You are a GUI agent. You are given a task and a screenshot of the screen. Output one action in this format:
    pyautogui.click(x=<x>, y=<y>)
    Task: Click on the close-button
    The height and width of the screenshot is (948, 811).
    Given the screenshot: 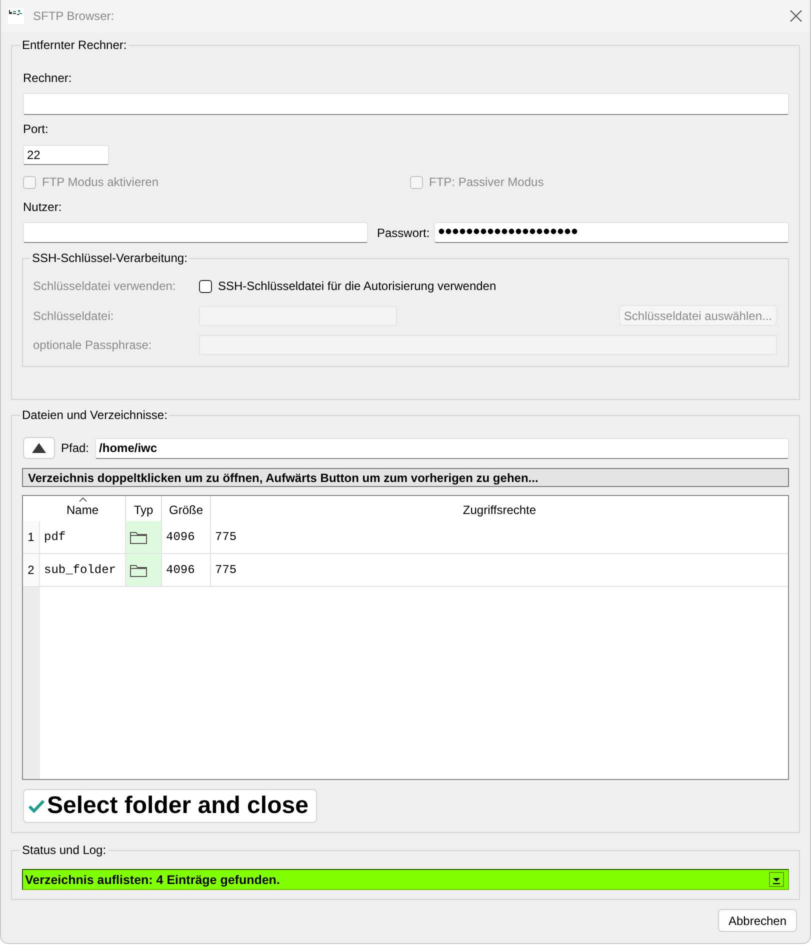 What is the action you would take?
    pyautogui.click(x=796, y=16)
    